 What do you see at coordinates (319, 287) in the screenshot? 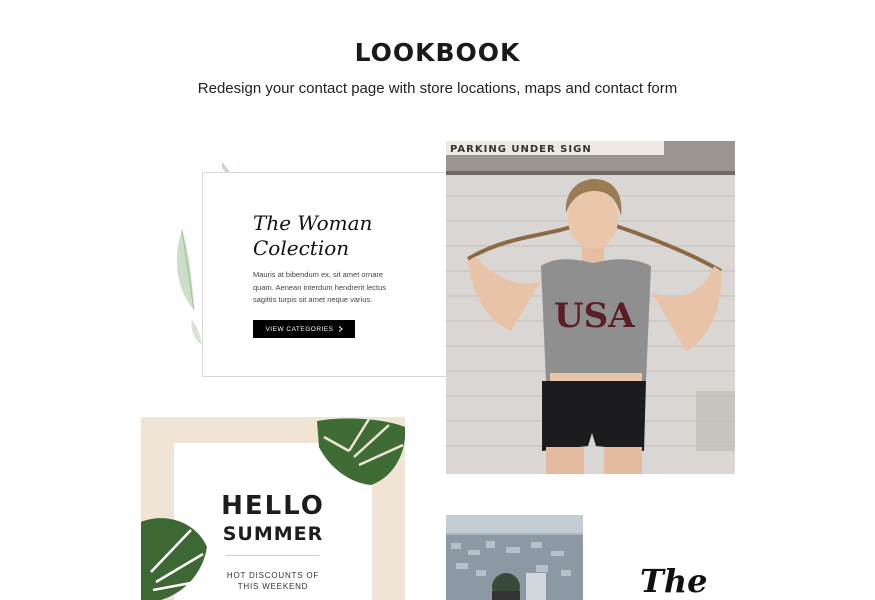
I see `card-description-line2: quam. Aenean interdum hendrerit lectus` at bounding box center [319, 287].